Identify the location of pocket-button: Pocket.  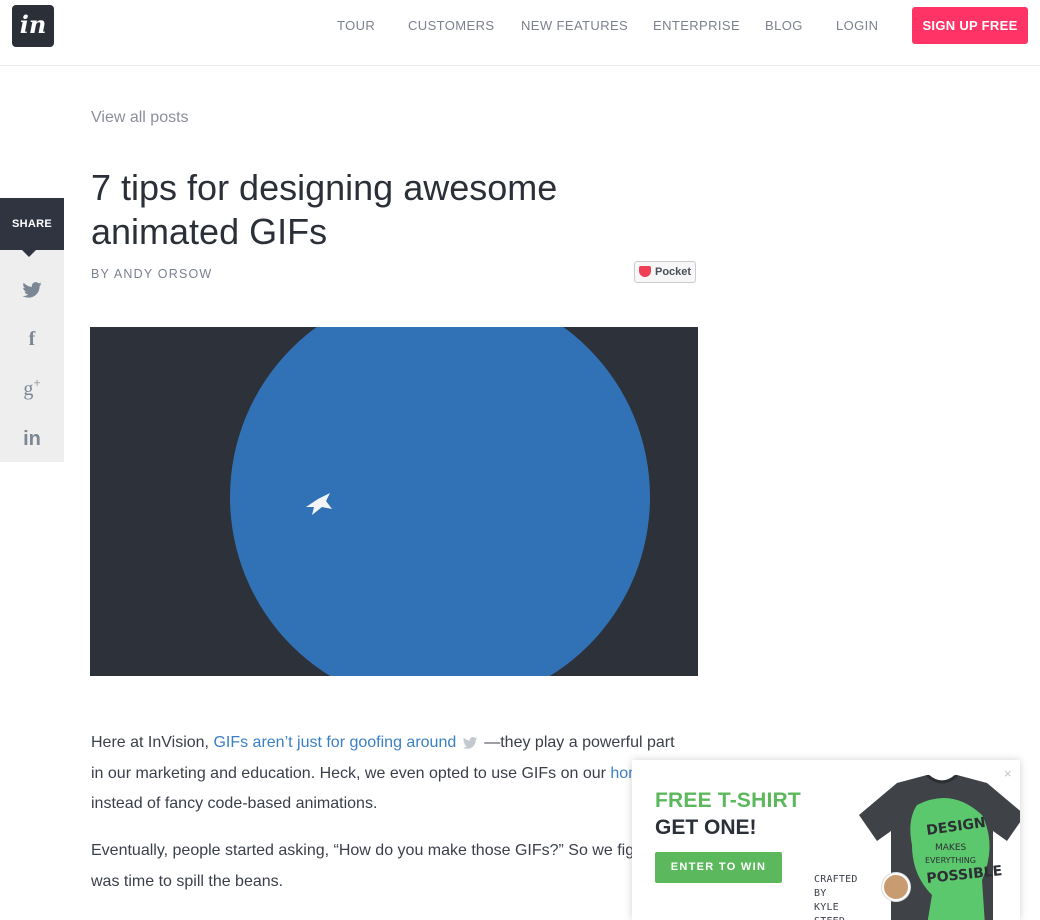
(665, 272).